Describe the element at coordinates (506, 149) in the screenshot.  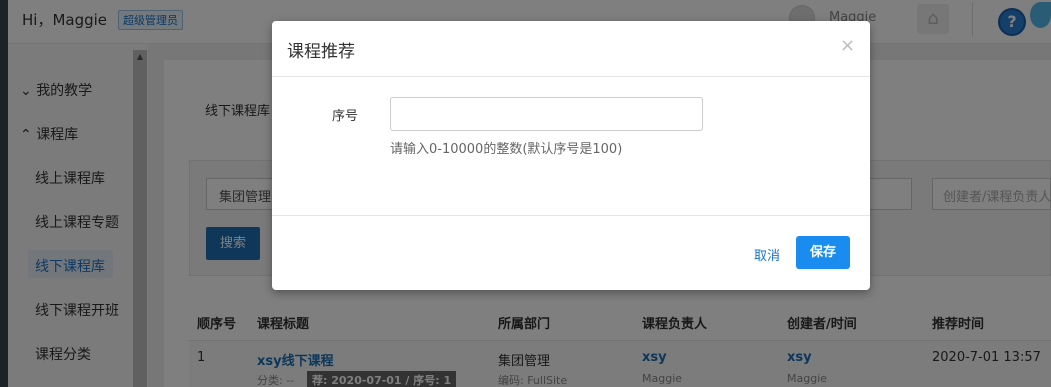
I see `order-field-help: 请输入0-10000的整数(默认序号是100)` at that location.